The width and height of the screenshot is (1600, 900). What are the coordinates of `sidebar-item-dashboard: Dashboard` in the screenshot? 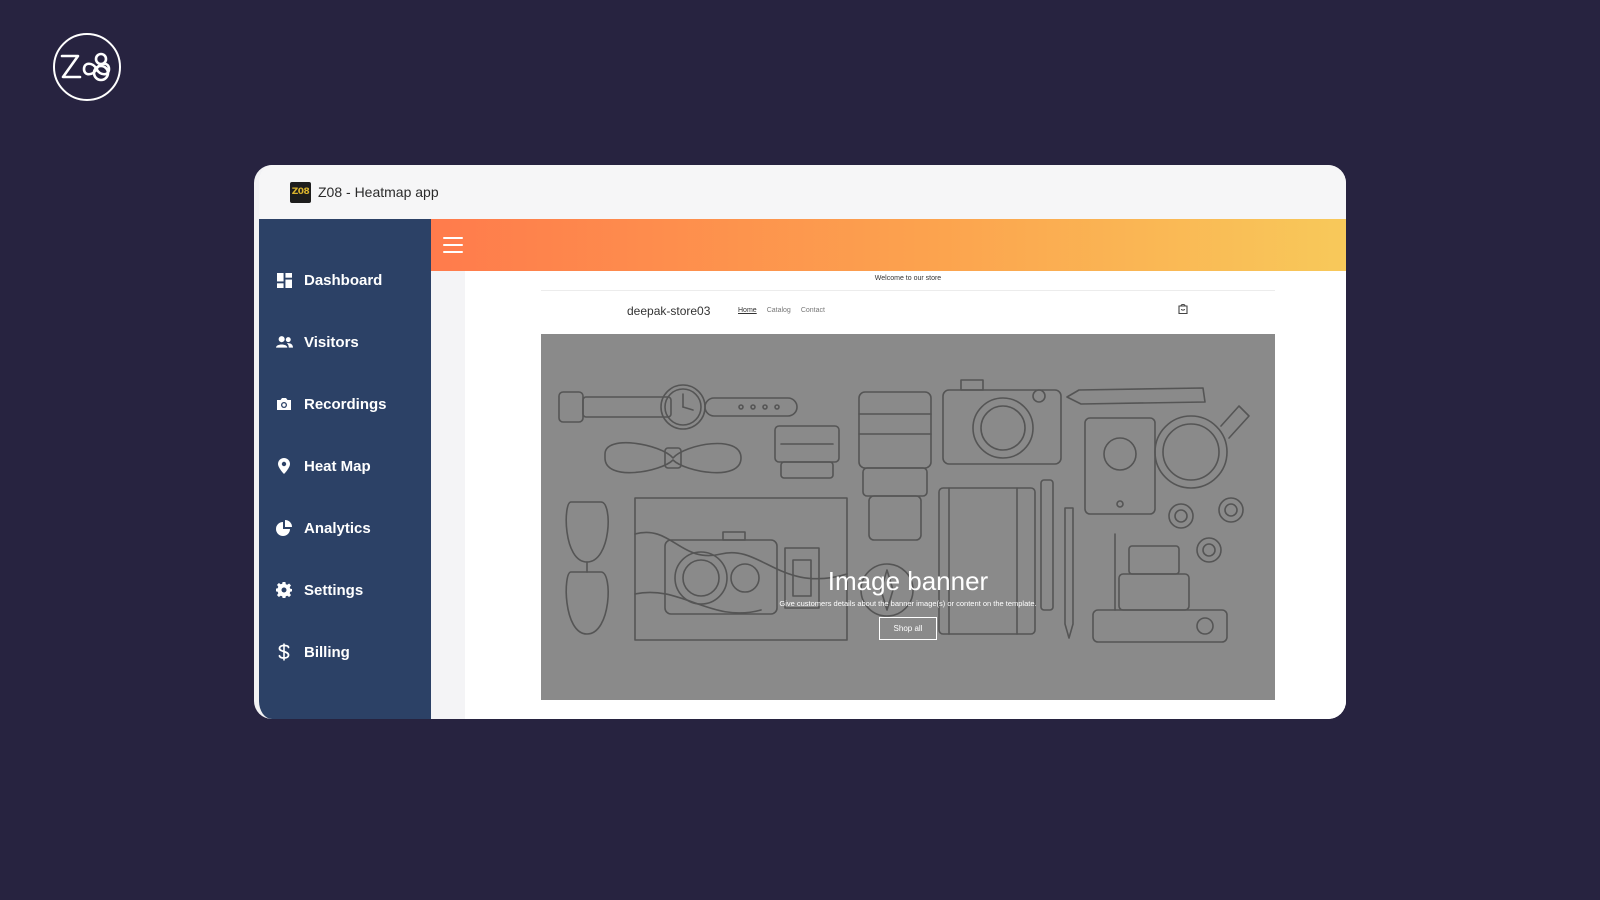 It's located at (345, 280).